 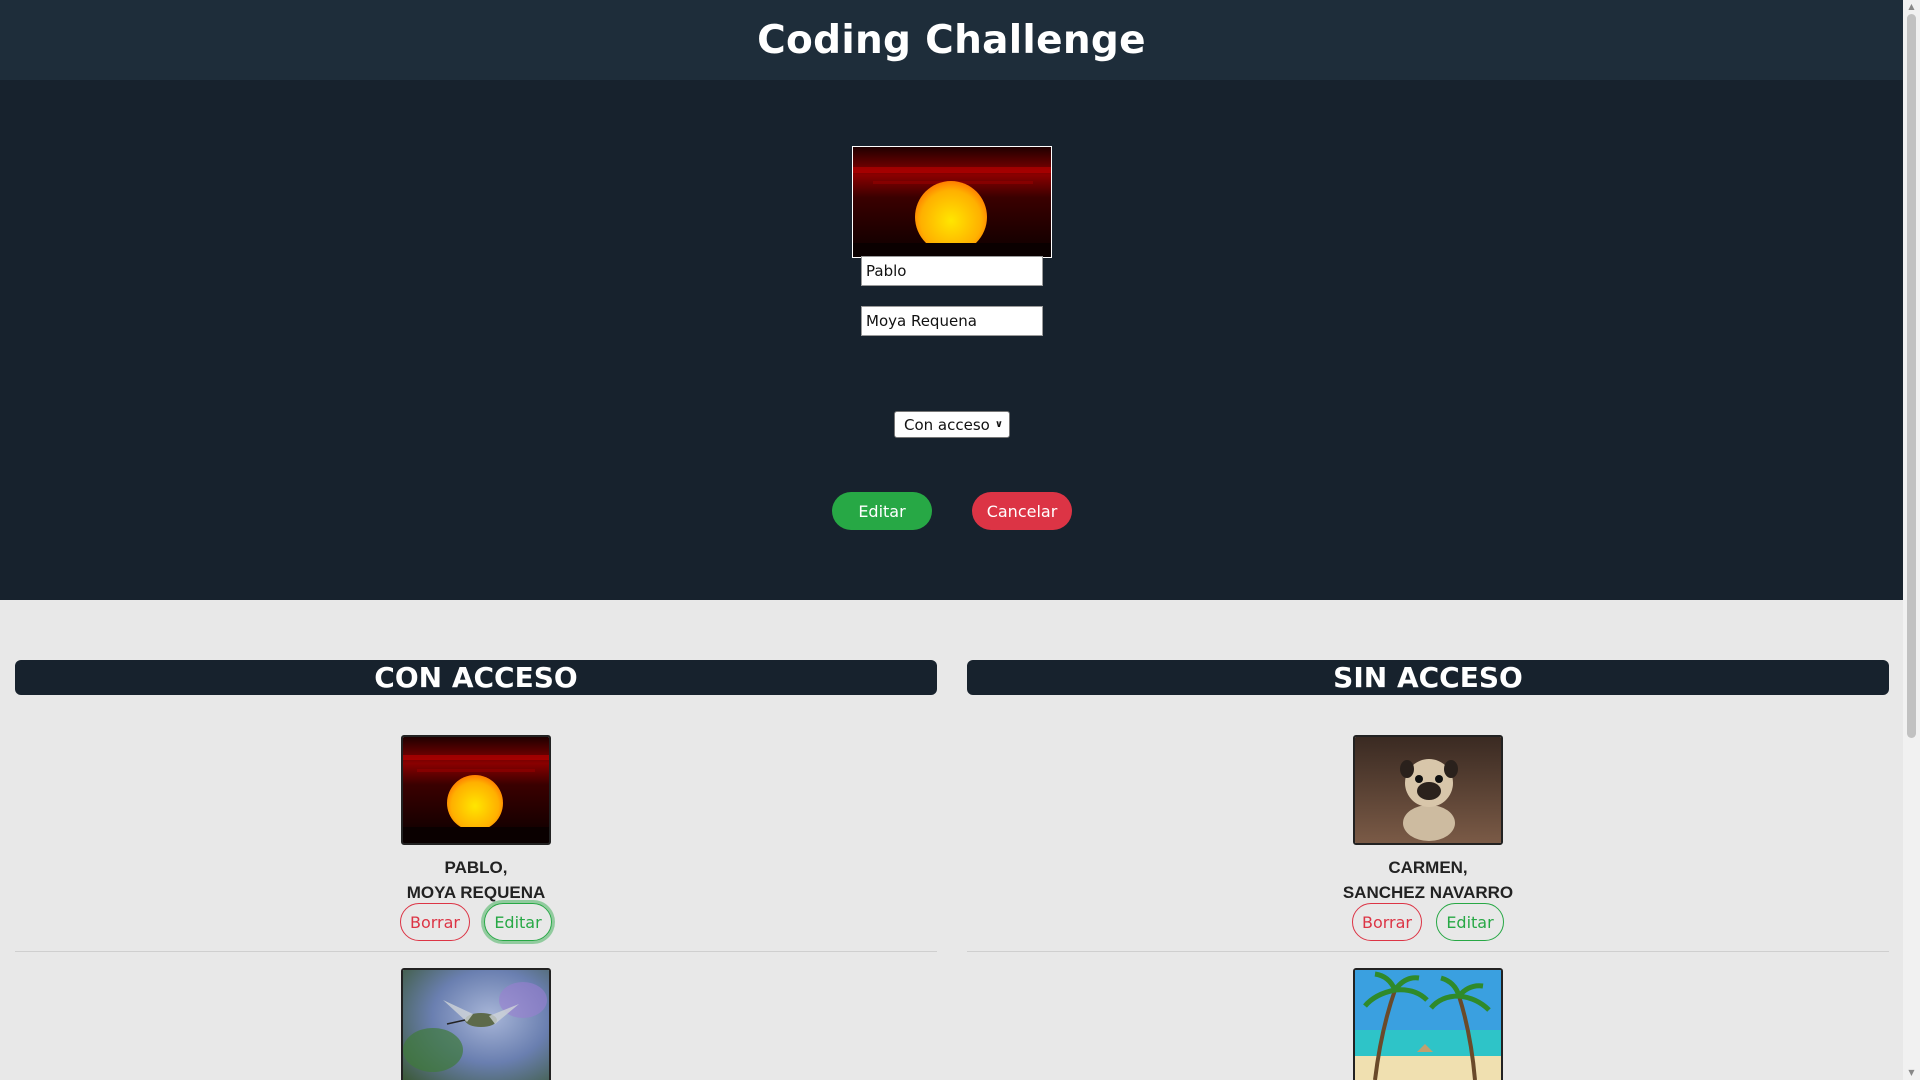 I want to click on access-select: Con acceso ∨, so click(x=952, y=424).